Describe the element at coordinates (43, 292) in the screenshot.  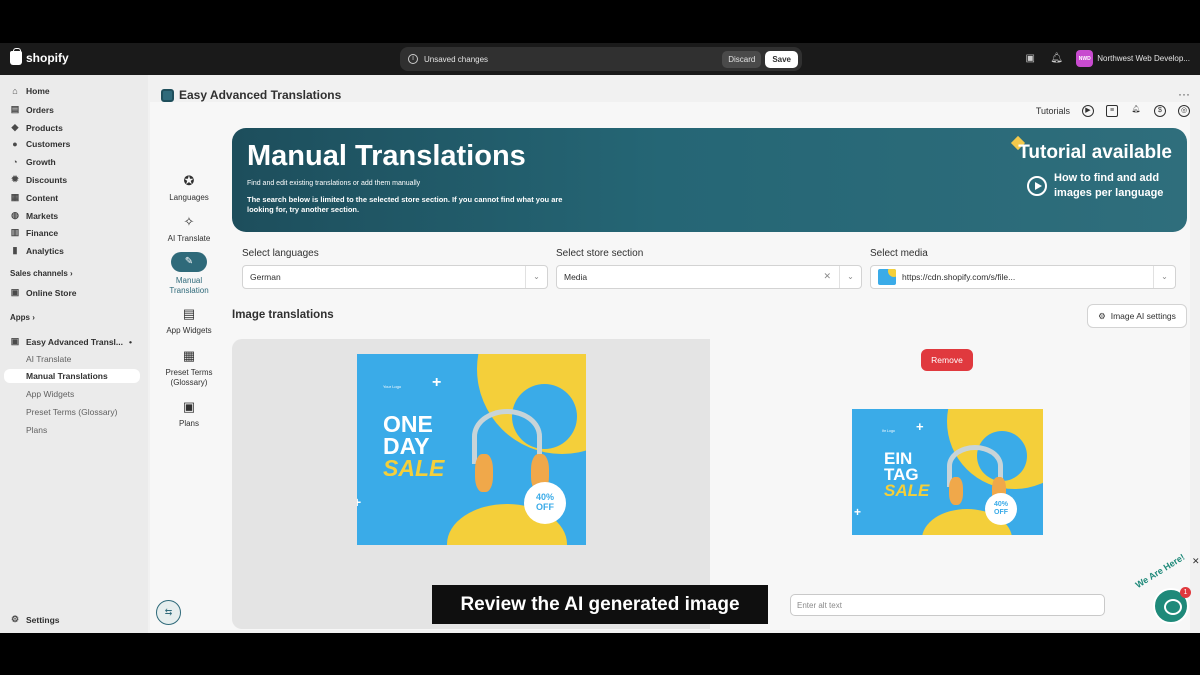
I see `sidebar-item-online-store: ▣ Online Store` at that location.